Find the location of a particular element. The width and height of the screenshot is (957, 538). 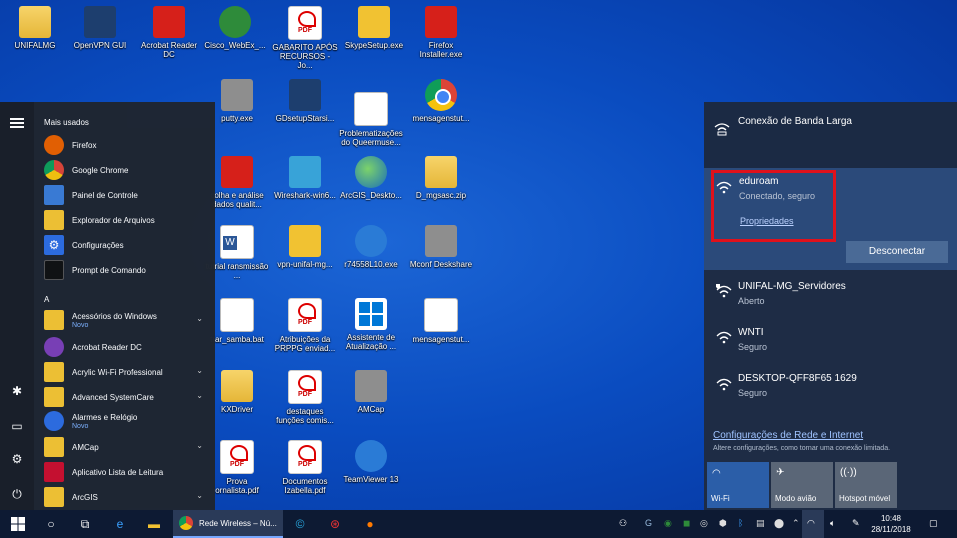

start-item-alarmes: Alarmes e Relógio Novo is located at coordinates (126, 421).